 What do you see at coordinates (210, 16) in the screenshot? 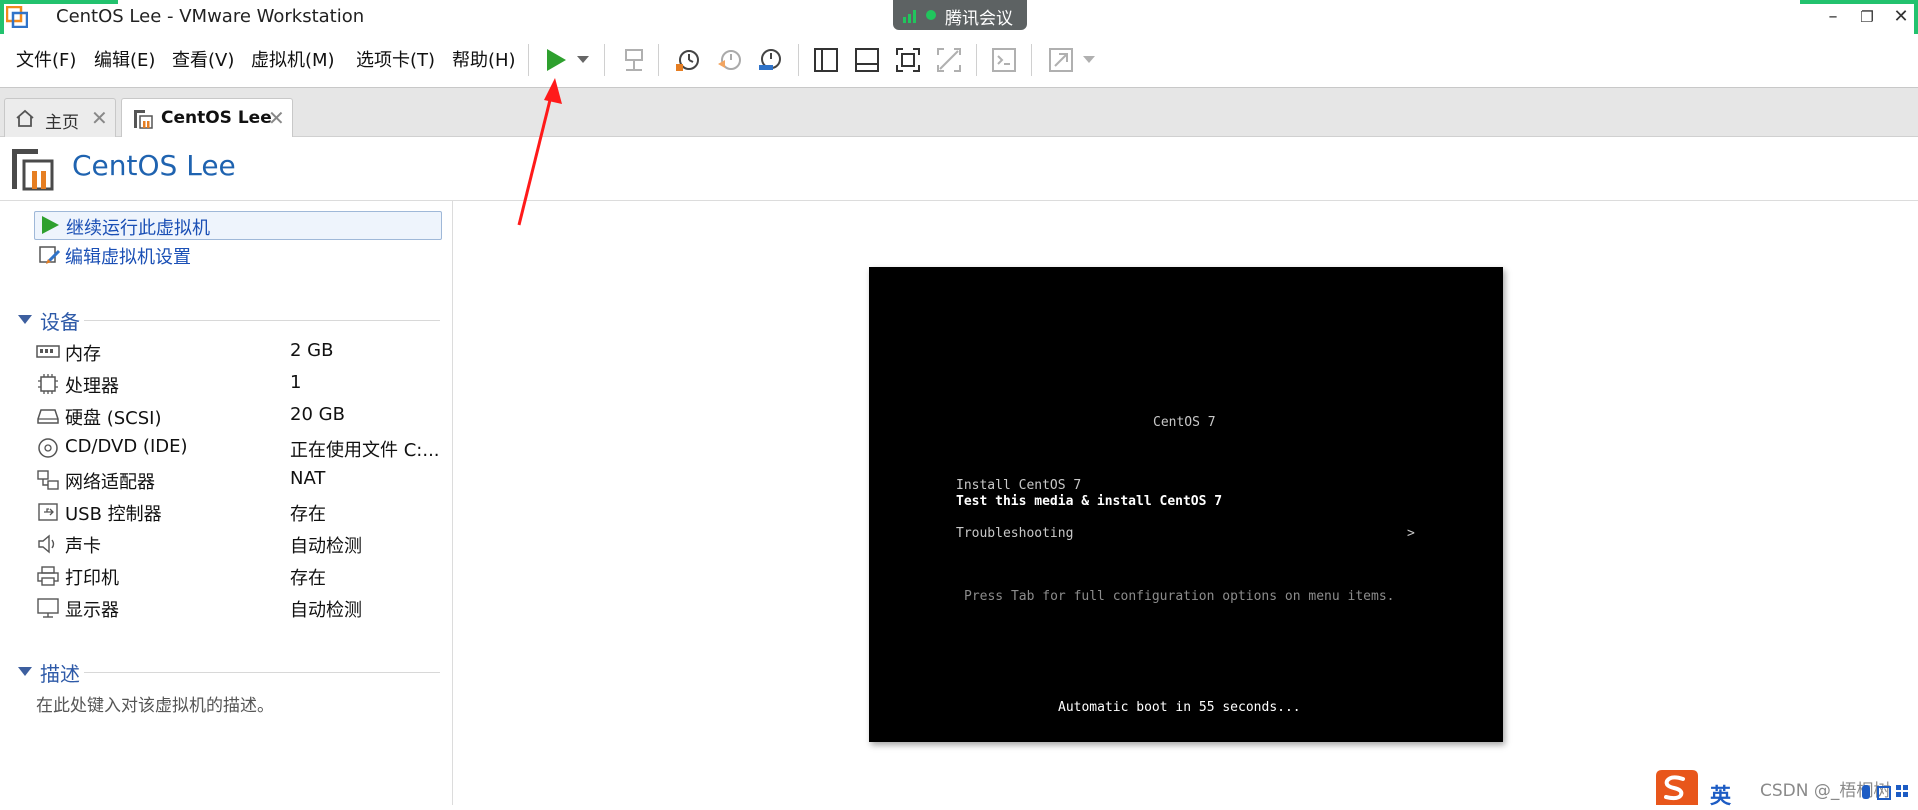
I see `window-title: CentOS Lee - VMware Workstation` at bounding box center [210, 16].